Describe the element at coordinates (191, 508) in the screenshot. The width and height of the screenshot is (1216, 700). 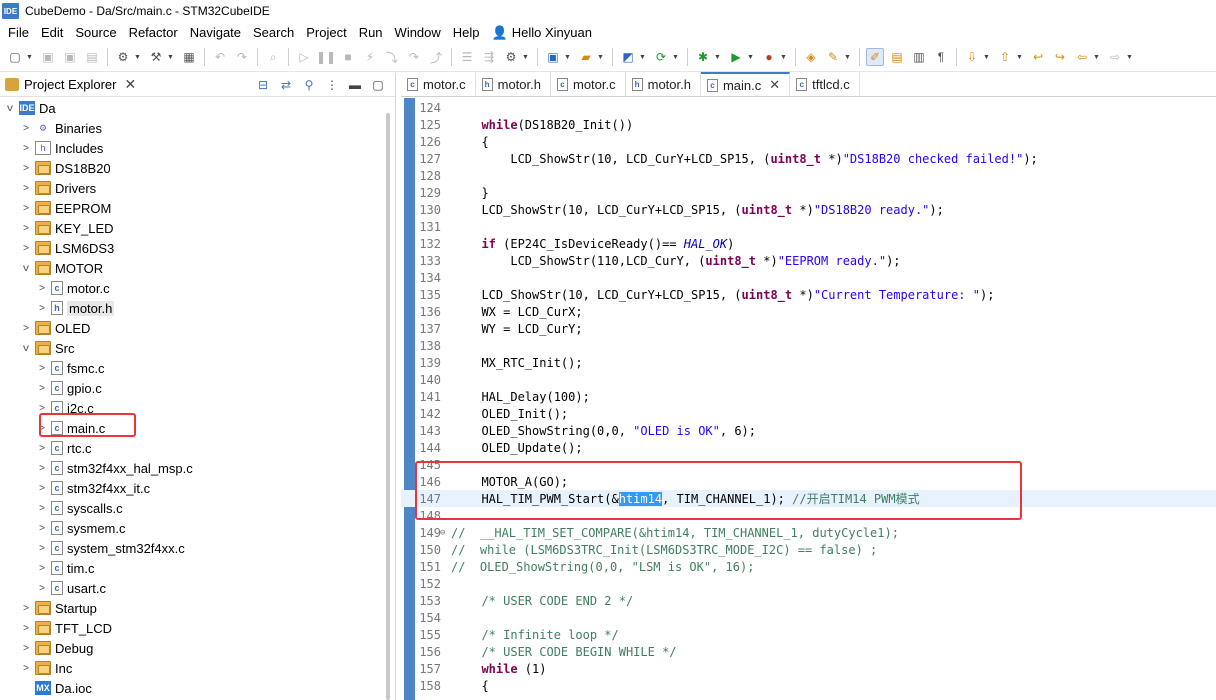
I see `tree-item-syscalls-c: > c syscalls.c` at that location.